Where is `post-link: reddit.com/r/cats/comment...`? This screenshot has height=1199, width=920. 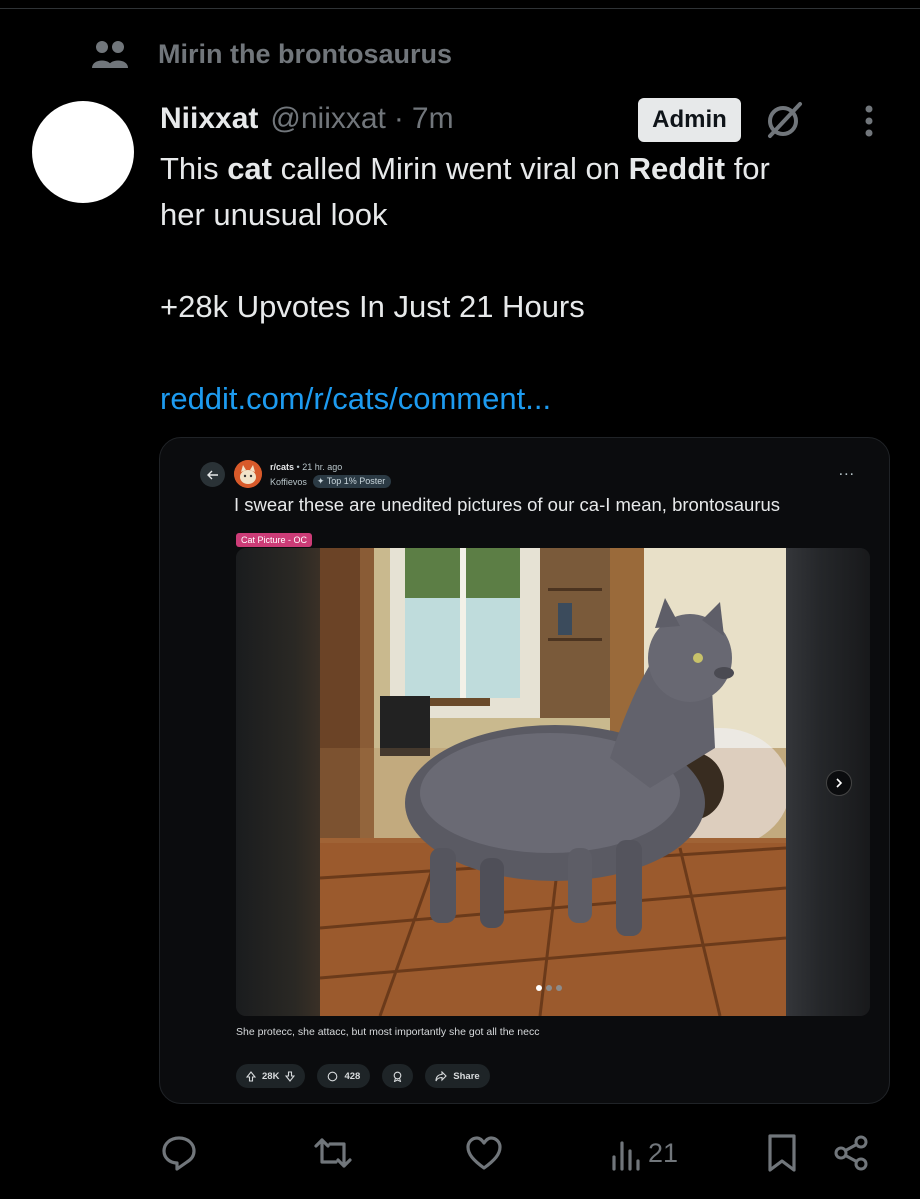
post-link: reddit.com/r/cats/comment... is located at coordinates (520, 399).